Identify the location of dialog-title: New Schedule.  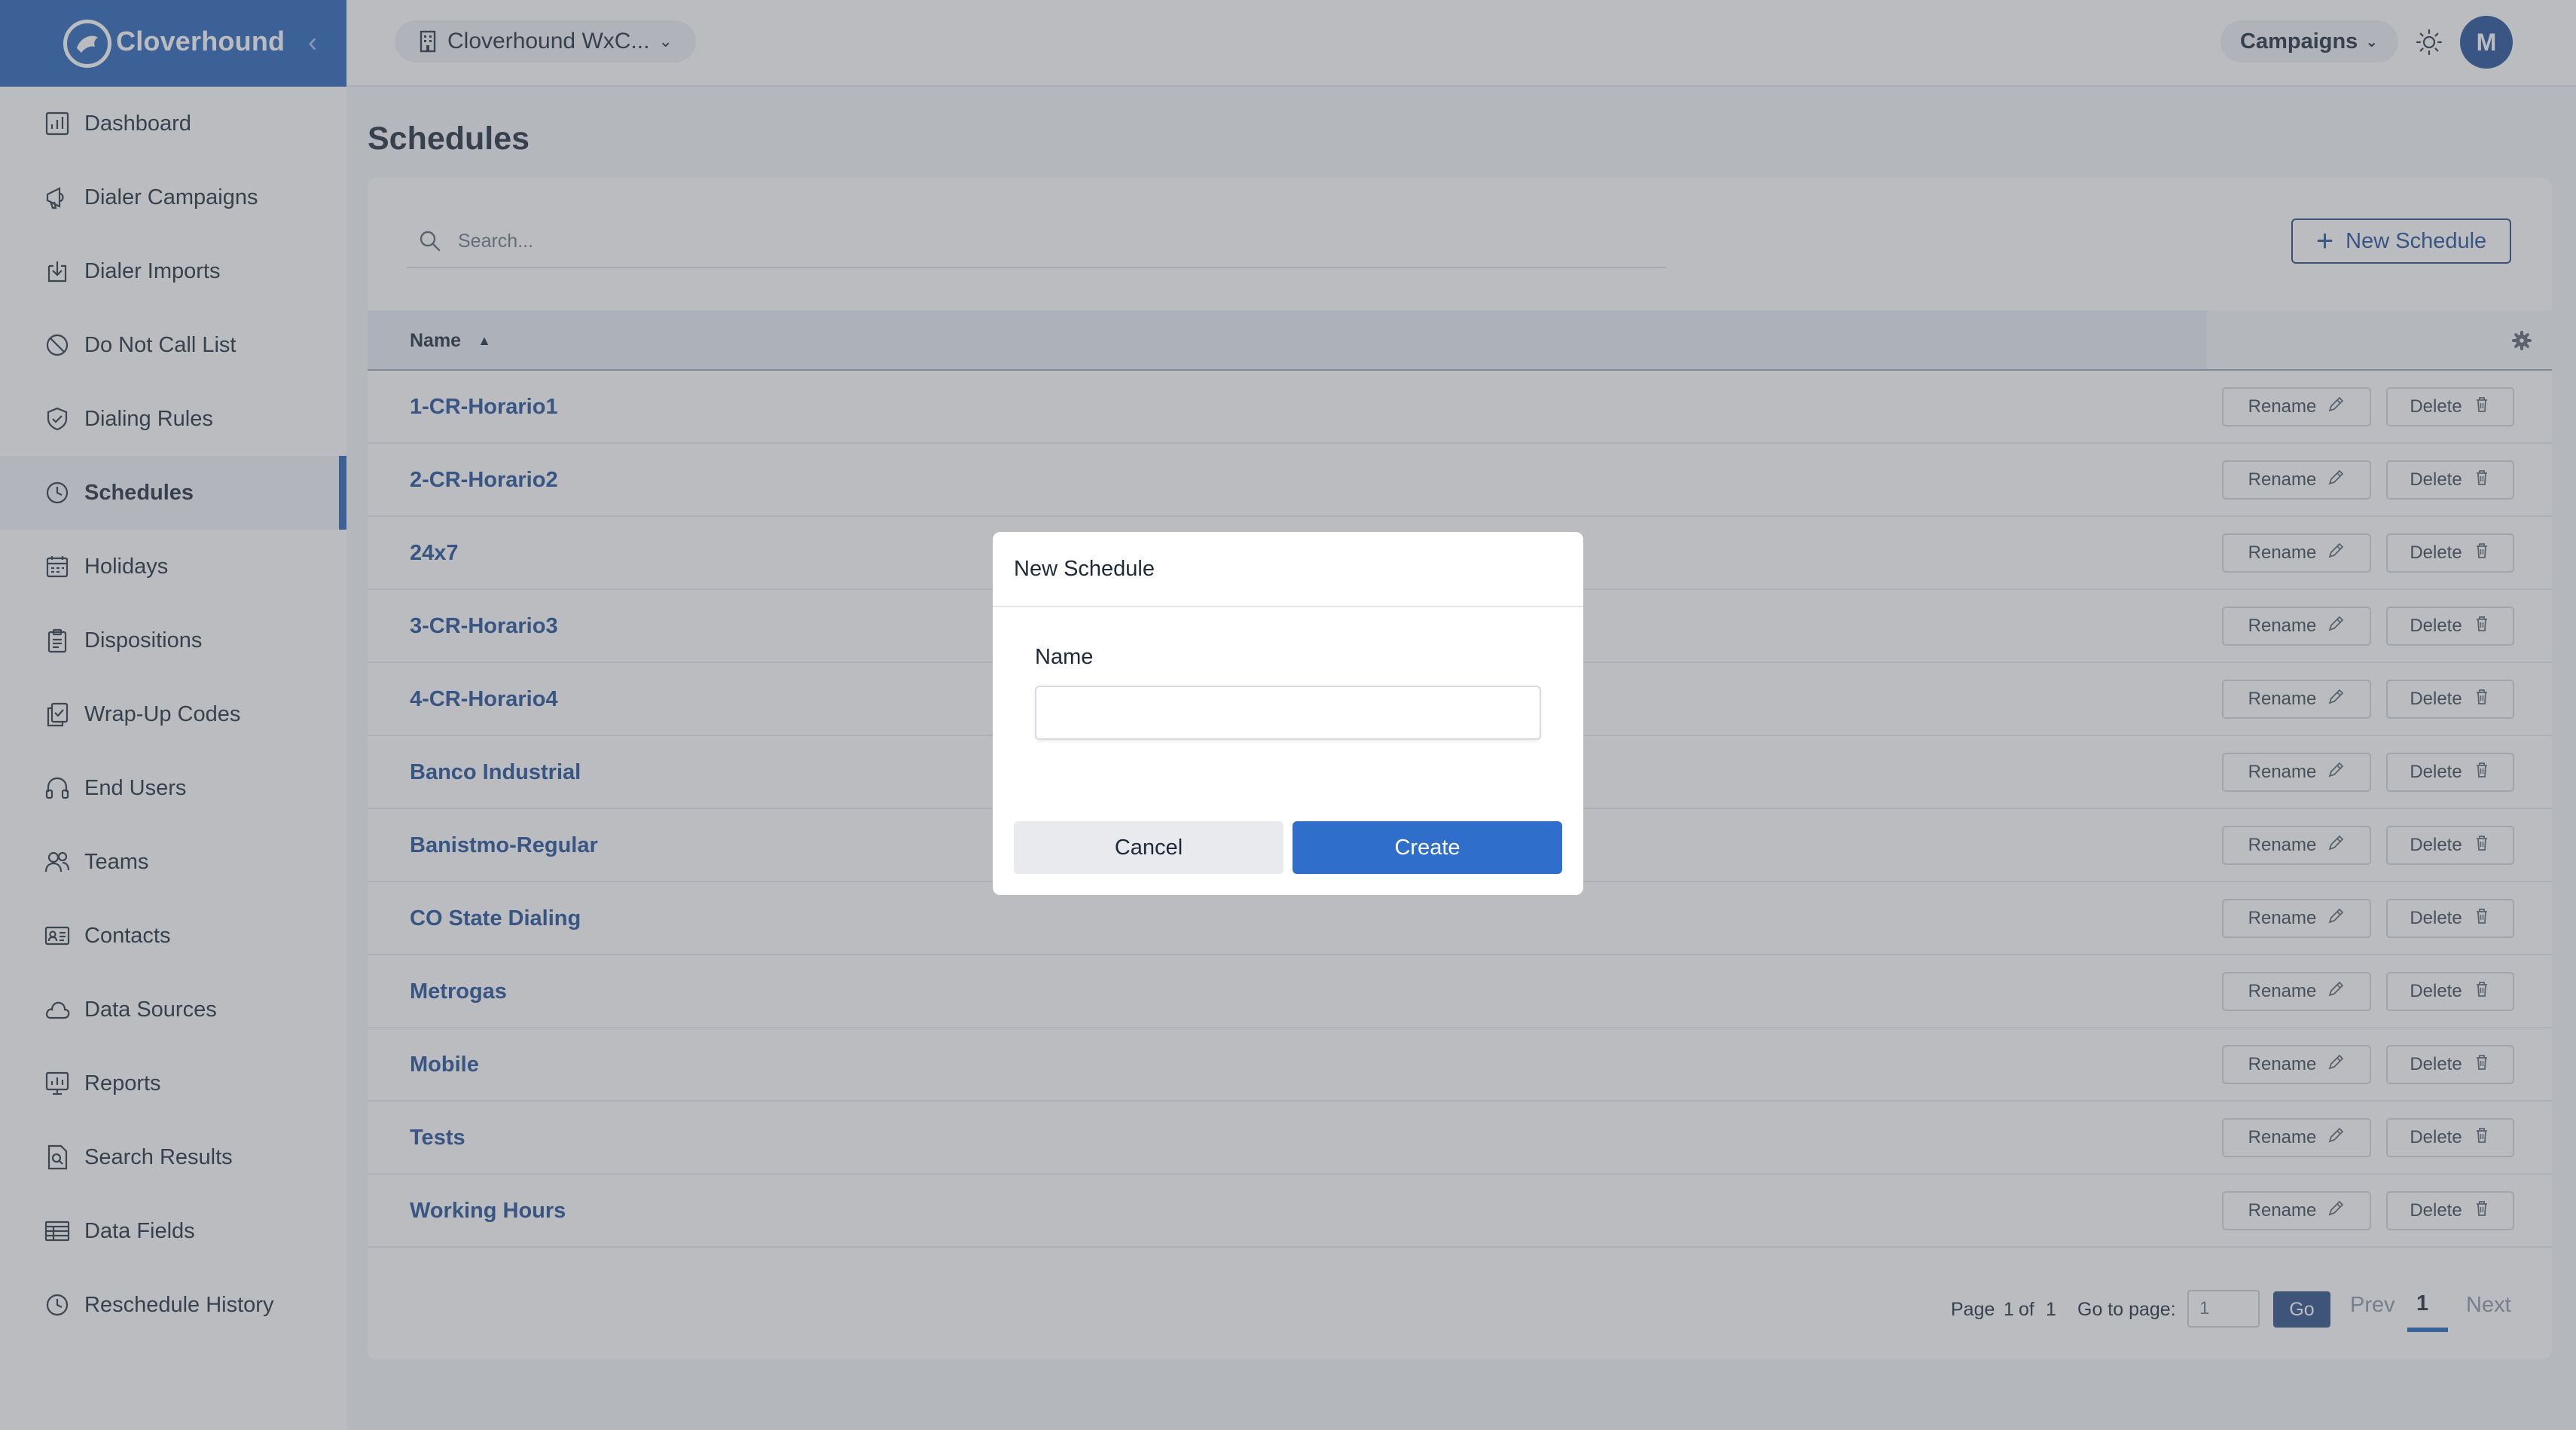
(1288, 570).